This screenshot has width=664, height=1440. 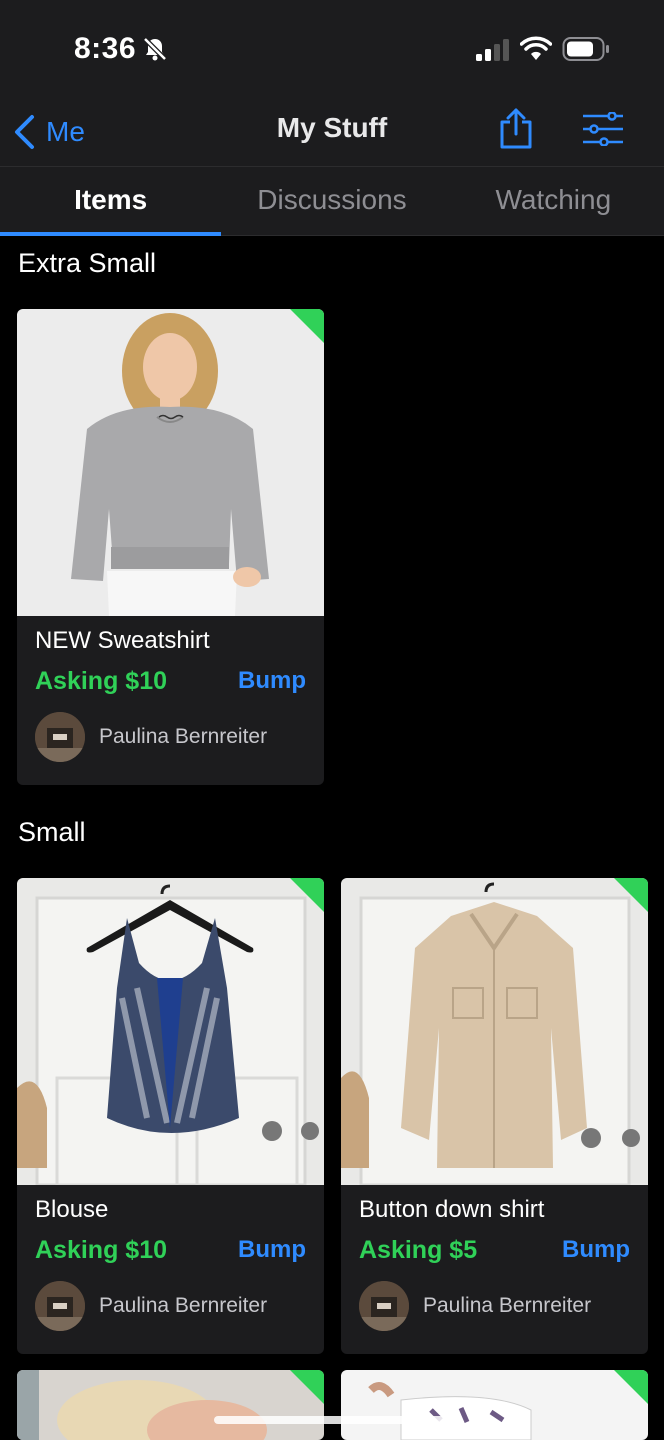 I want to click on tab-discussions: Discussions, so click(x=331, y=201).